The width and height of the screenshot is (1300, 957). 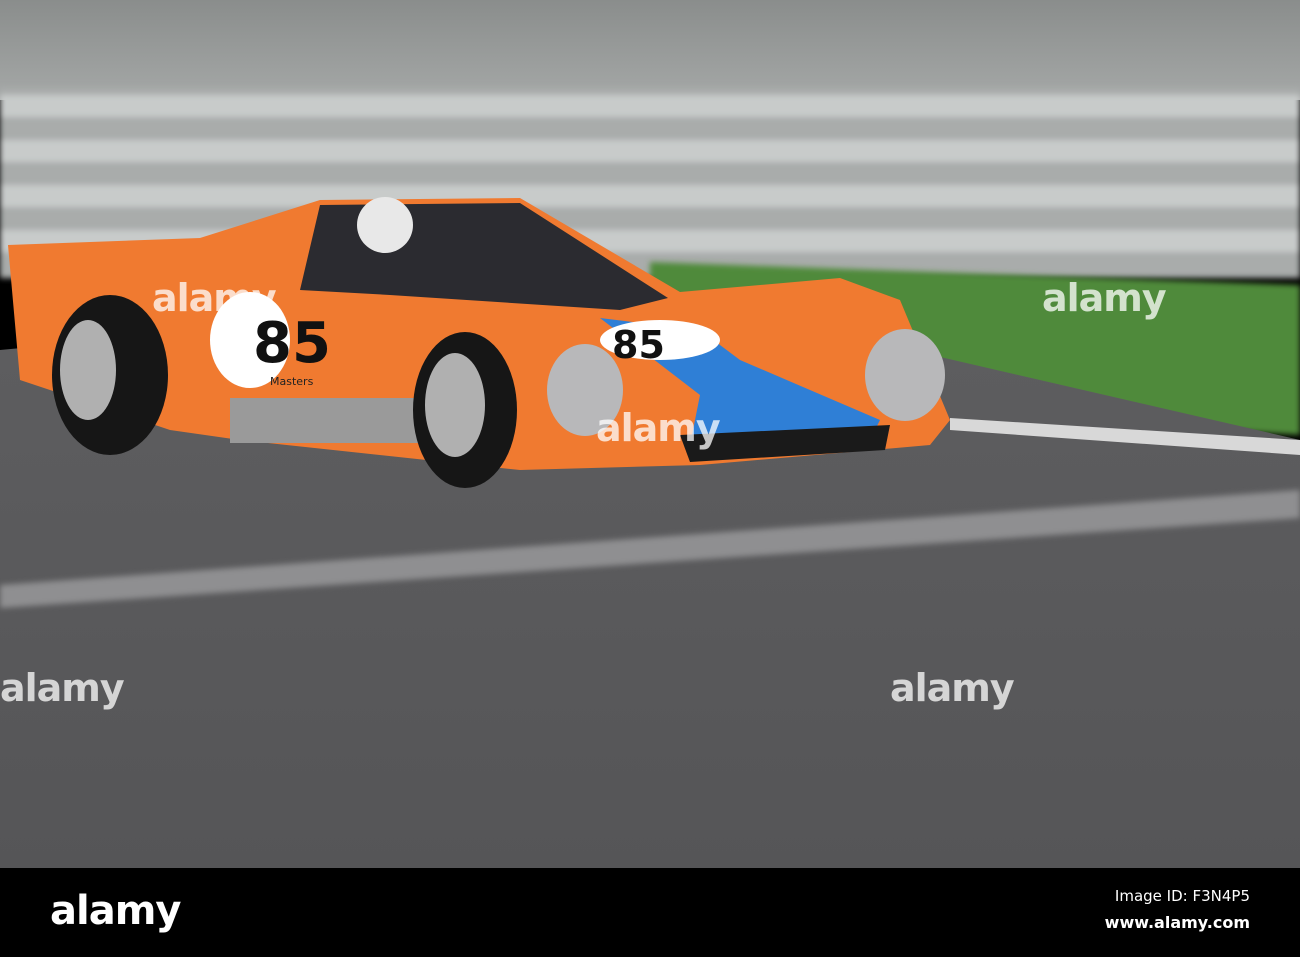 I want to click on background-fence, so click(x=650, y=50).